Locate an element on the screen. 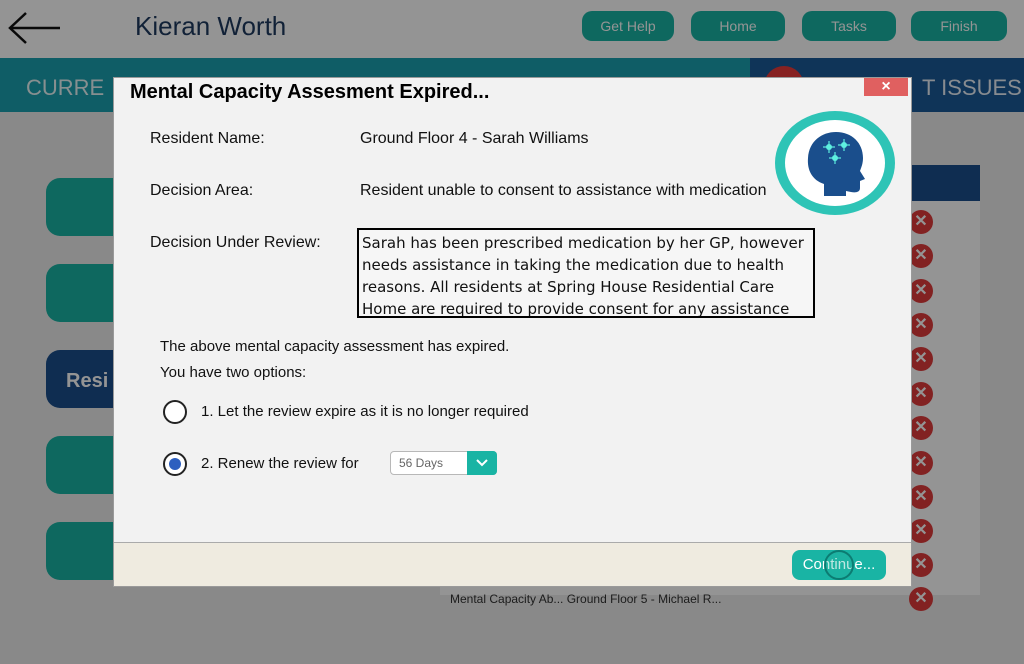 The height and width of the screenshot is (664, 1024). renew-duration-select: 56 Days is located at coordinates (443, 463).